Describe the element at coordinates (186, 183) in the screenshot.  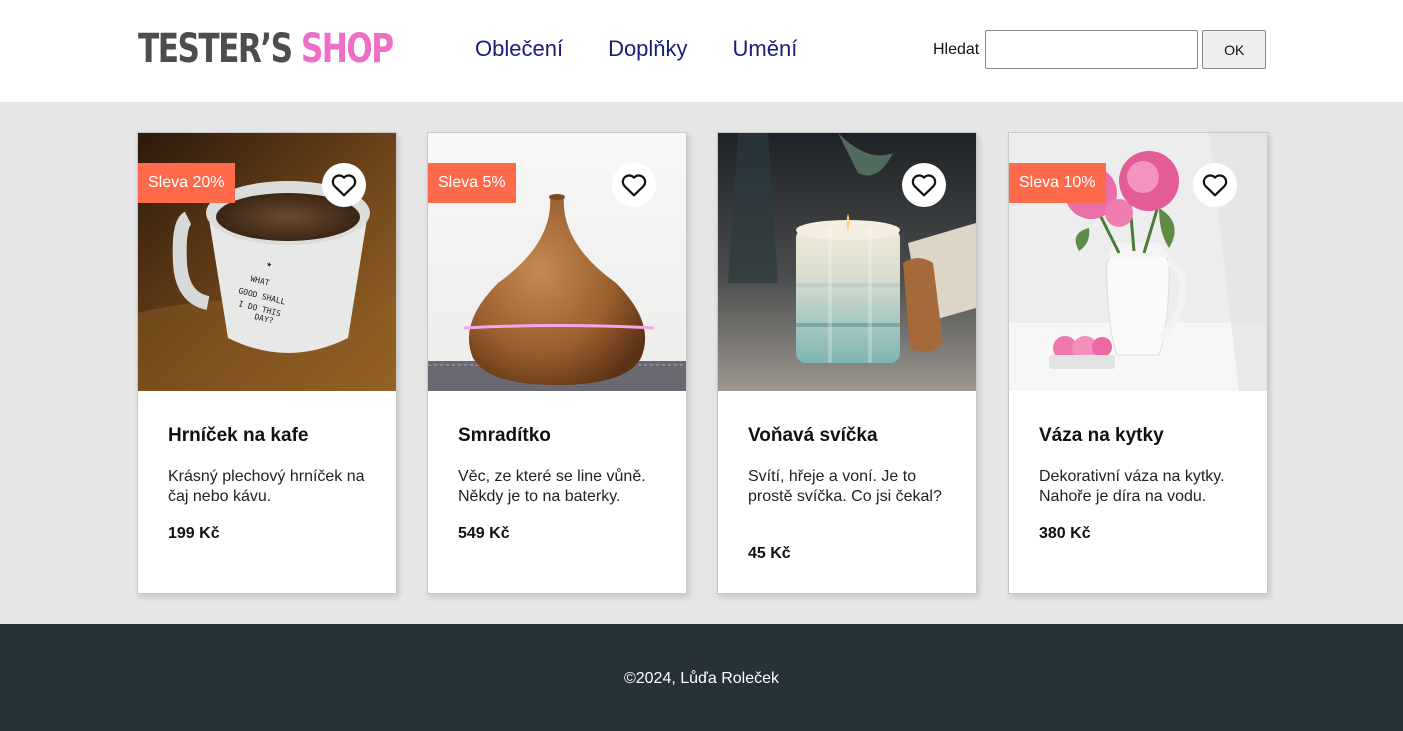
I see `discount-badge: Sleva 20%` at that location.